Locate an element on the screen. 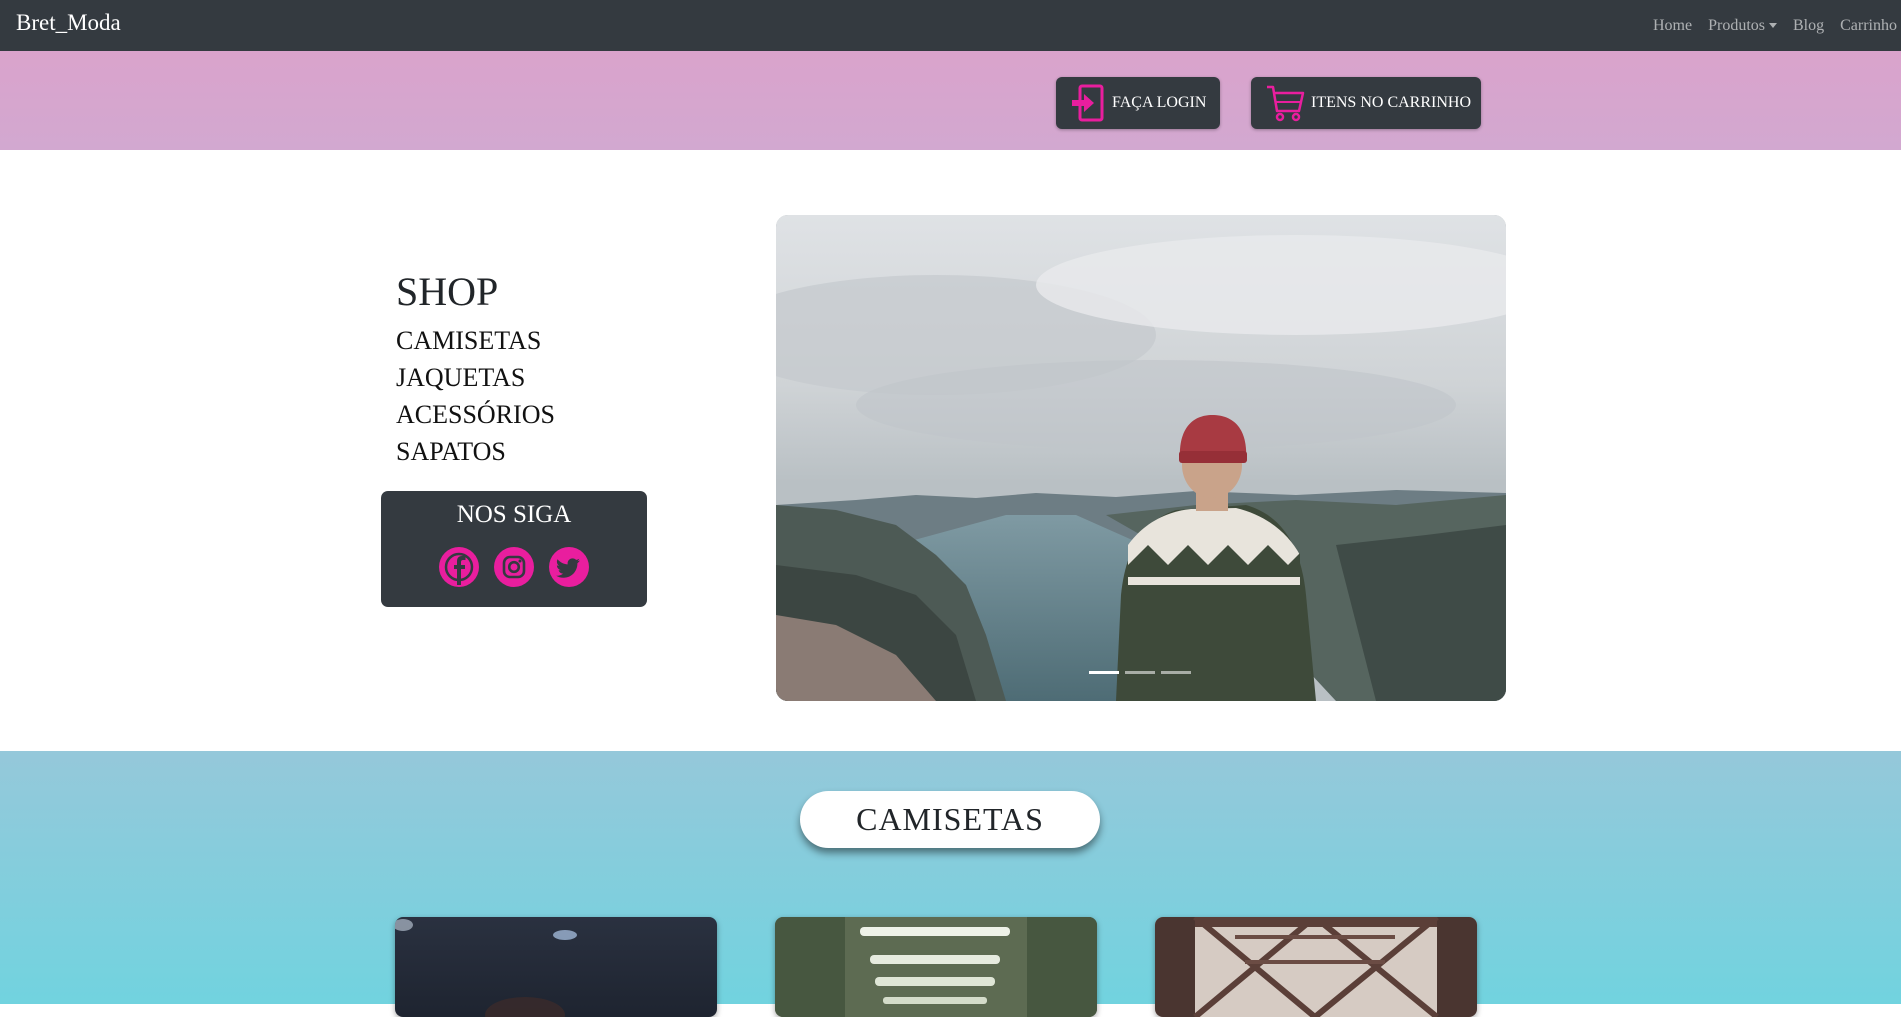 The height and width of the screenshot is (1017, 1901). follow-title: NOS SIGA is located at coordinates (514, 514).